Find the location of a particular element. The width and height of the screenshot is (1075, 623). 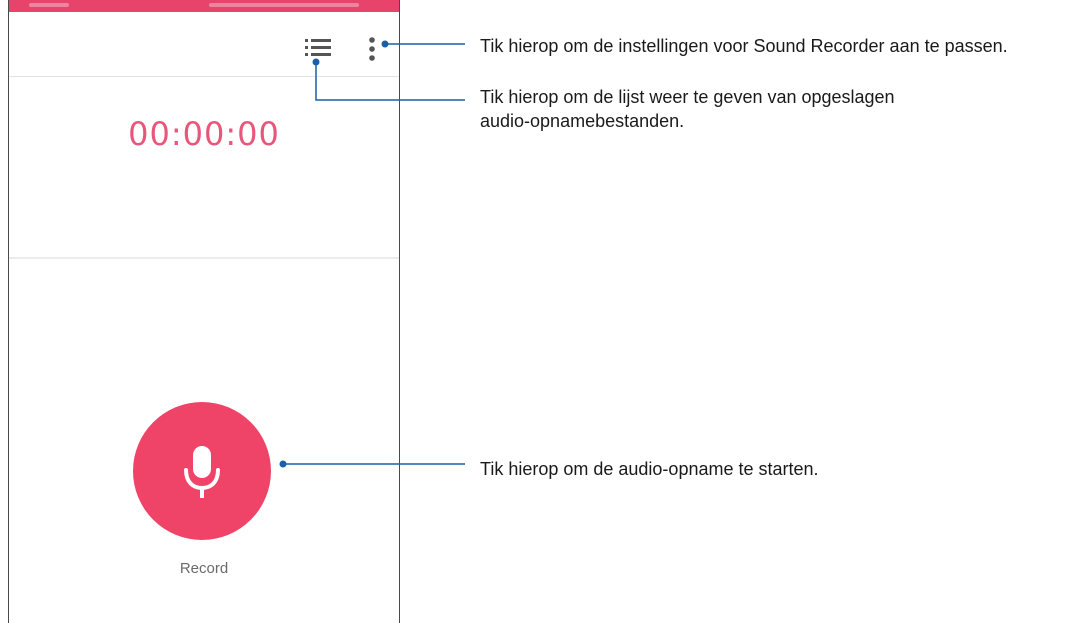

record-button is located at coordinates (202, 471).